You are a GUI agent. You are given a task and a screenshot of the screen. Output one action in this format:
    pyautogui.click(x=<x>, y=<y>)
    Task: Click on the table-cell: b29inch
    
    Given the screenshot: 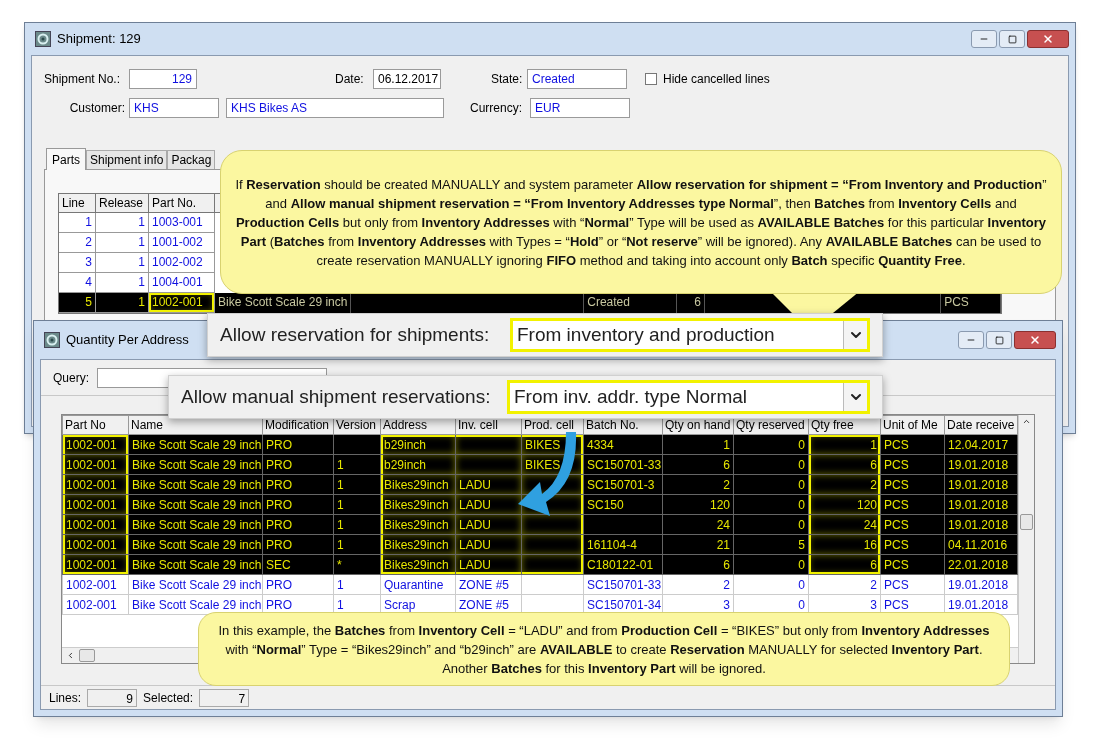 What is the action you would take?
    pyautogui.click(x=418, y=464)
    